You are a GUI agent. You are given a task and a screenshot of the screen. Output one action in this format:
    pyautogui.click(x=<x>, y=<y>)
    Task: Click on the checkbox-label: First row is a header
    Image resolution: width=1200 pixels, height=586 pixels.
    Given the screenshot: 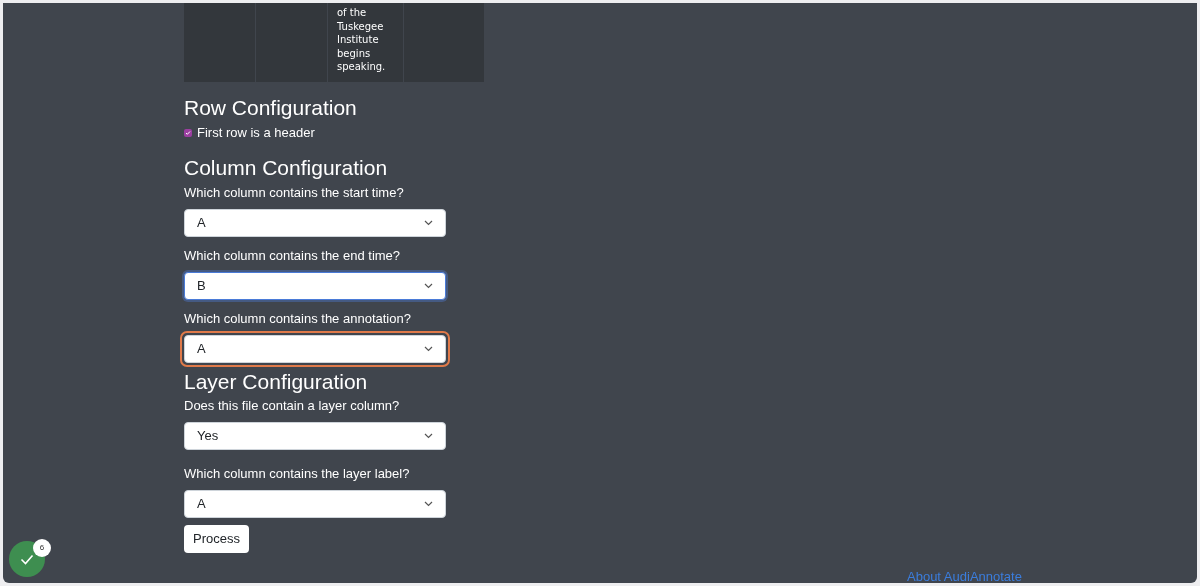 What is the action you would take?
    pyautogui.click(x=256, y=133)
    